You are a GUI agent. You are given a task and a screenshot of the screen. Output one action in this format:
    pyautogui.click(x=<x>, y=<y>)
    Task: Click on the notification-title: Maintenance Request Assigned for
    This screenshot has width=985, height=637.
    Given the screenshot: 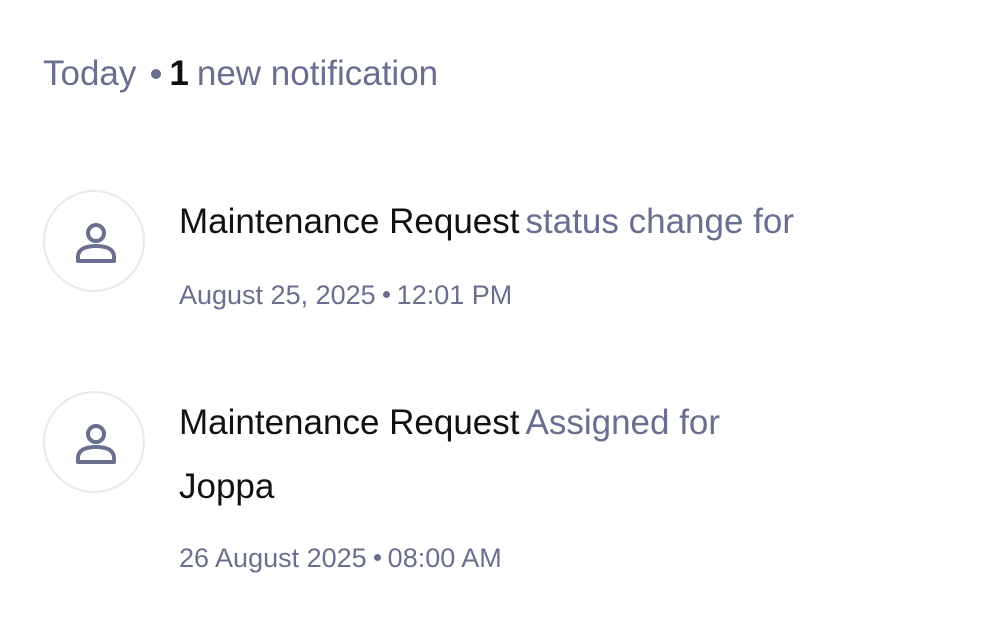 What is the action you would take?
    pyautogui.click(x=559, y=423)
    